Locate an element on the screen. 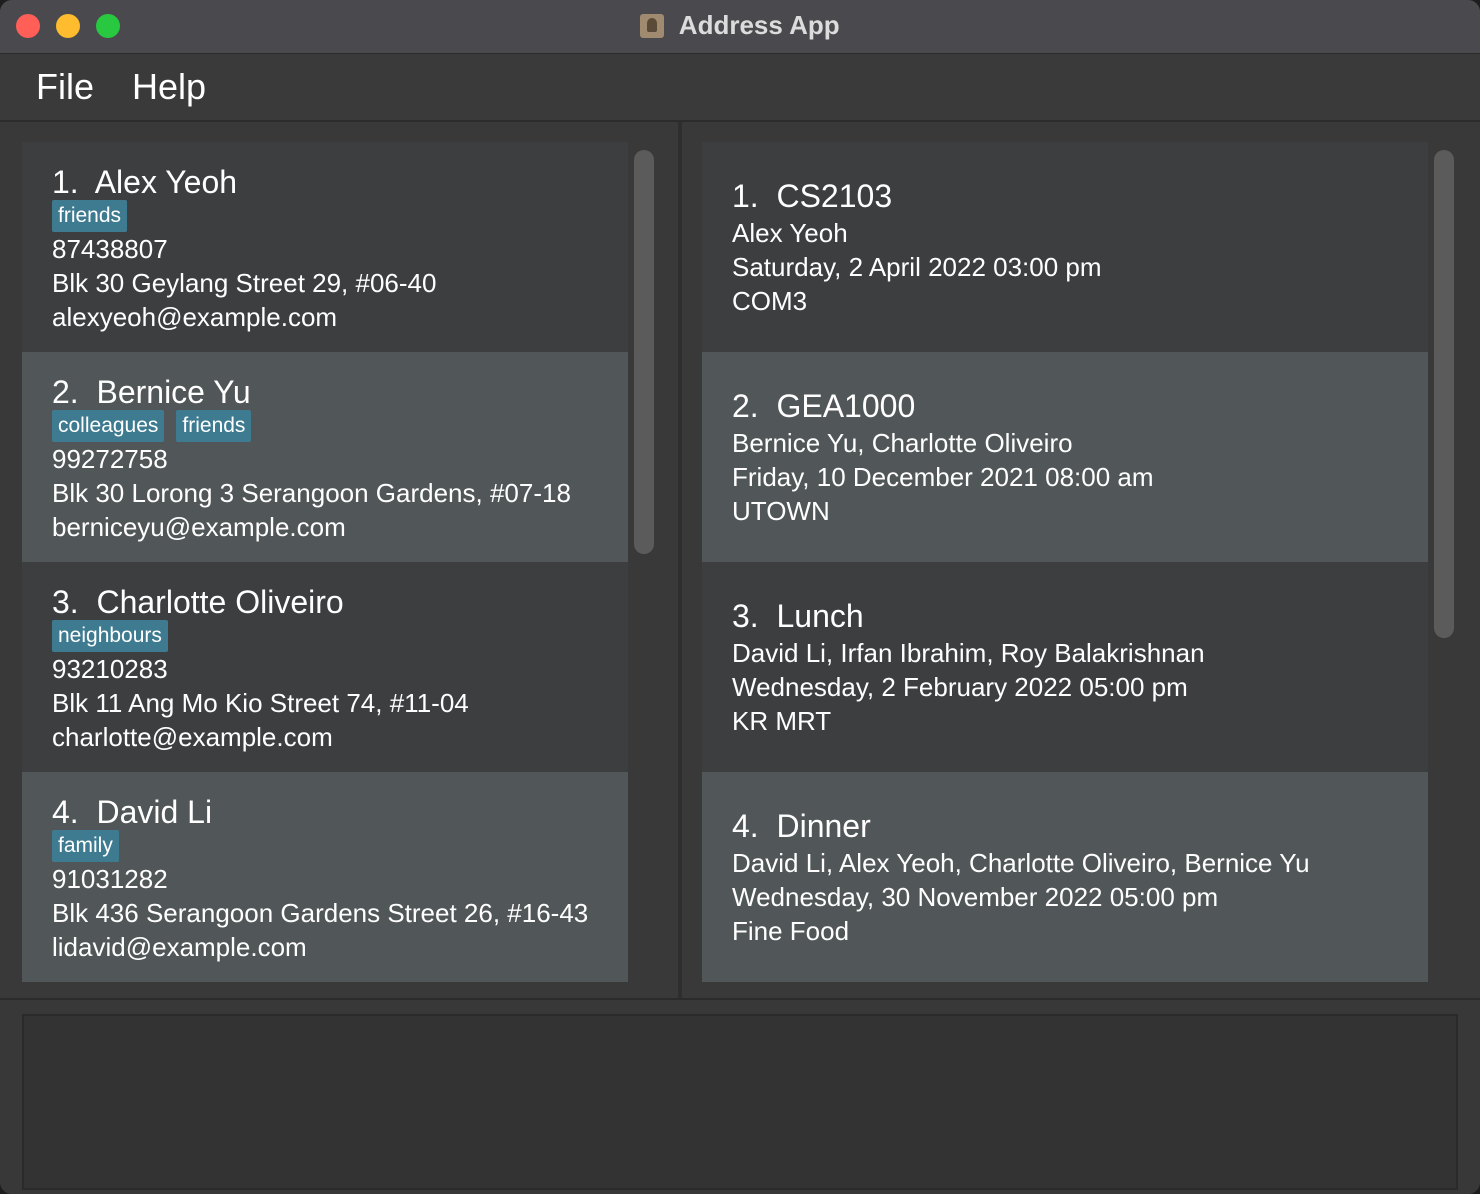 This screenshot has height=1194, width=1480. event-index: 2. is located at coordinates (745, 406).